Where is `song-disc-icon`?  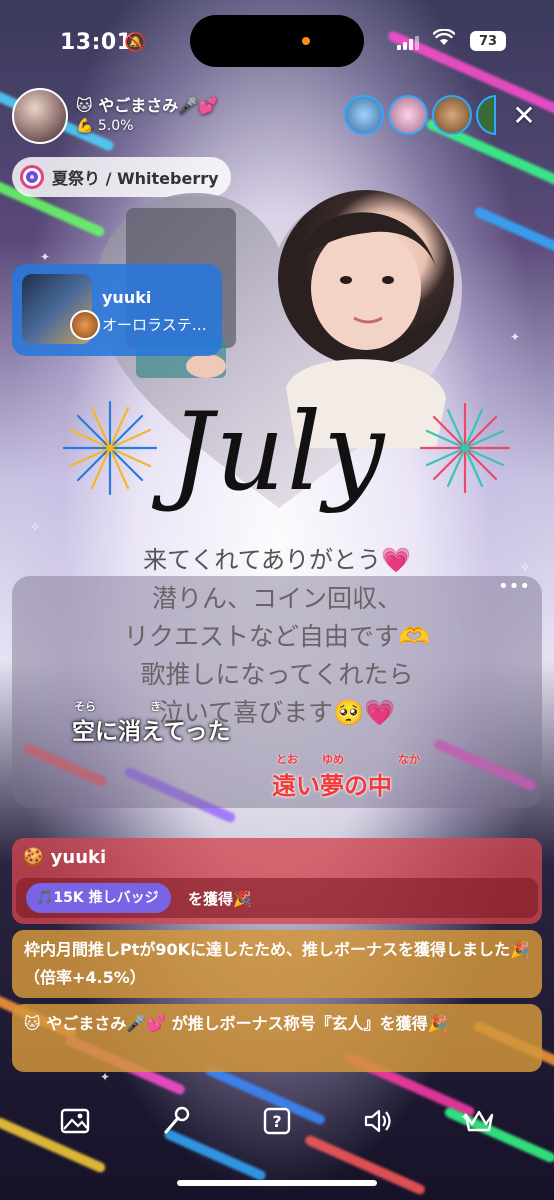
song-disc-icon is located at coordinates (32, 177).